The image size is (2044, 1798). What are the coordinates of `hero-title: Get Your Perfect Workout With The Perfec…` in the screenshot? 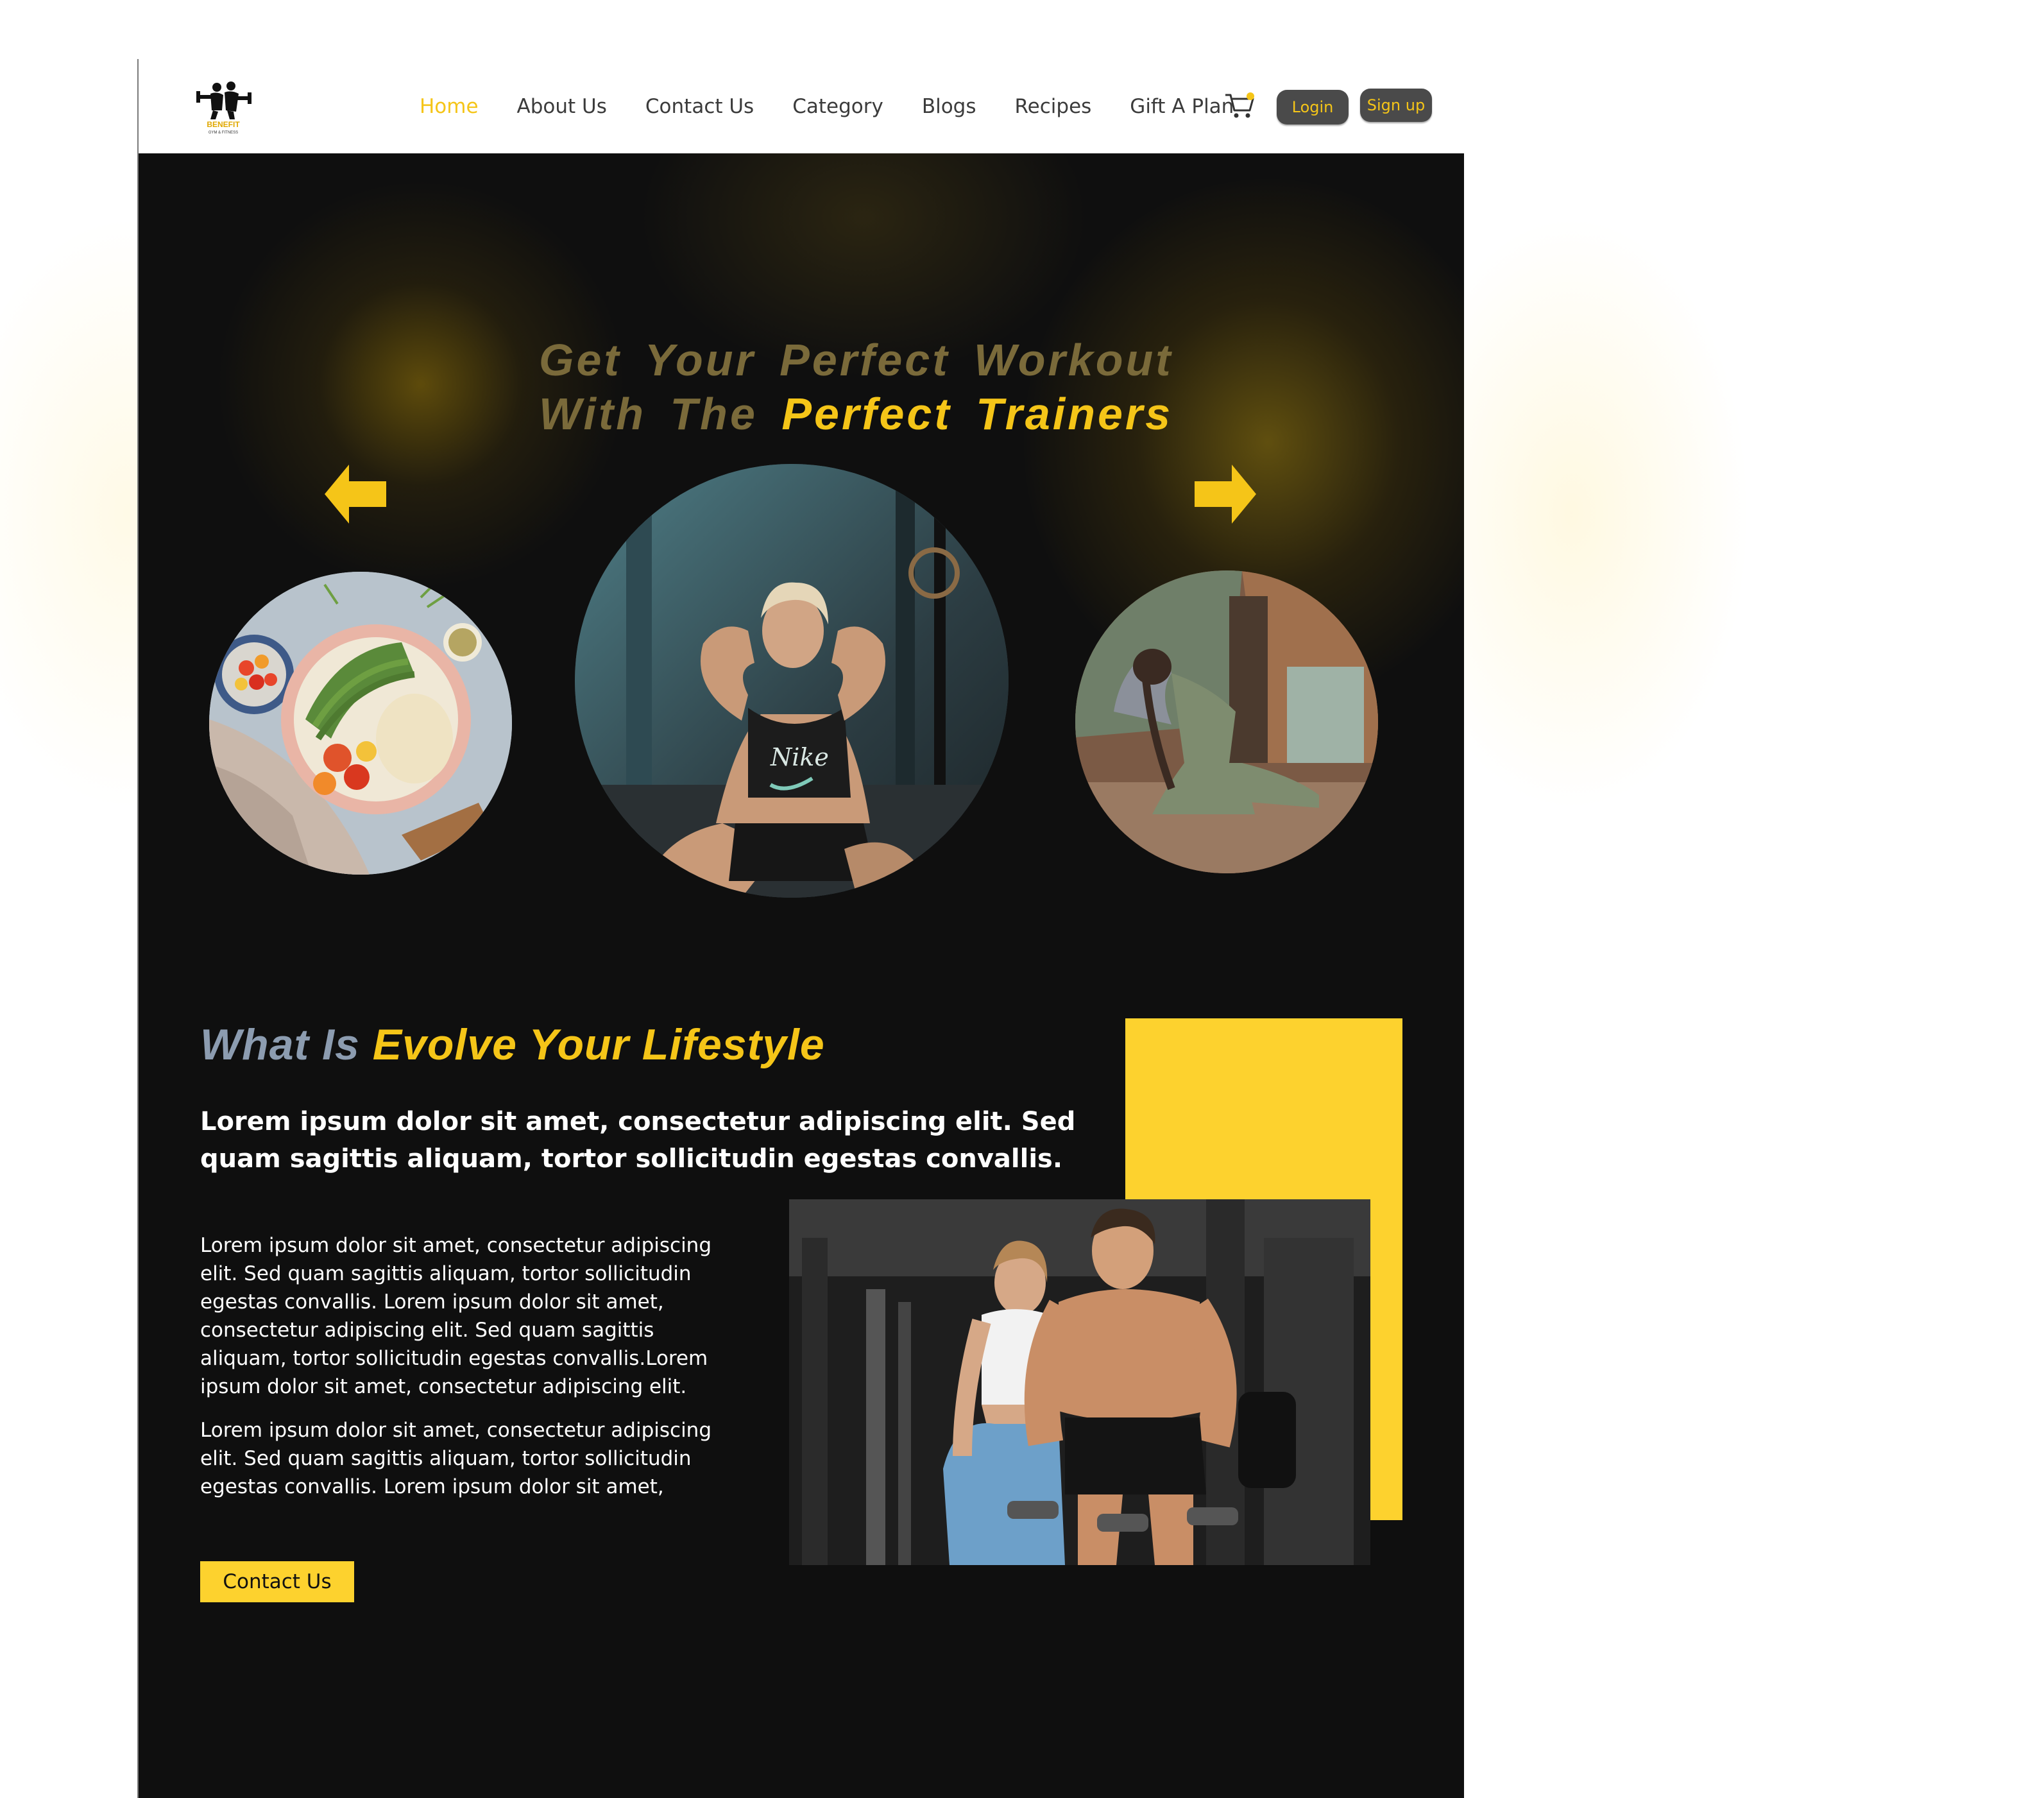 It's located at (856, 387).